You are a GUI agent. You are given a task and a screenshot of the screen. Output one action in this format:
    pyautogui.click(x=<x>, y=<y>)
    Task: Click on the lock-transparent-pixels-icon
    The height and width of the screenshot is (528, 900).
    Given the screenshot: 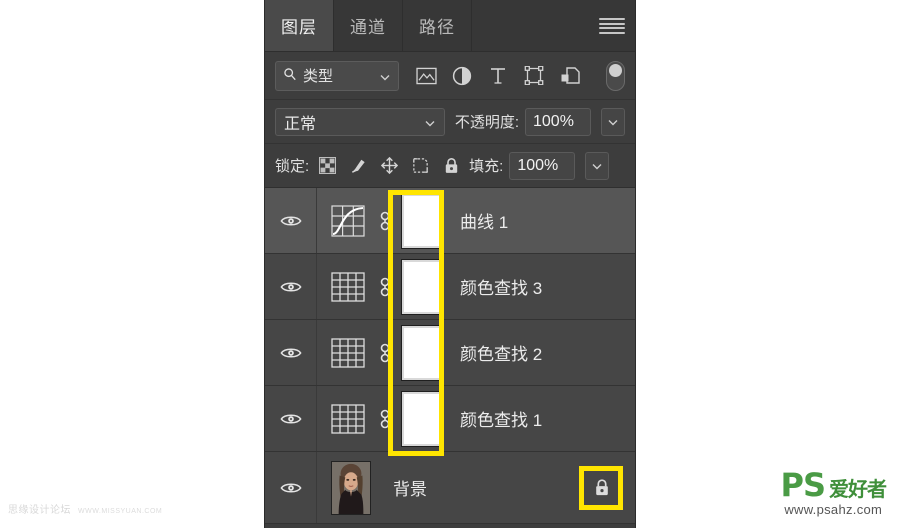 What is the action you would take?
    pyautogui.click(x=327, y=166)
    